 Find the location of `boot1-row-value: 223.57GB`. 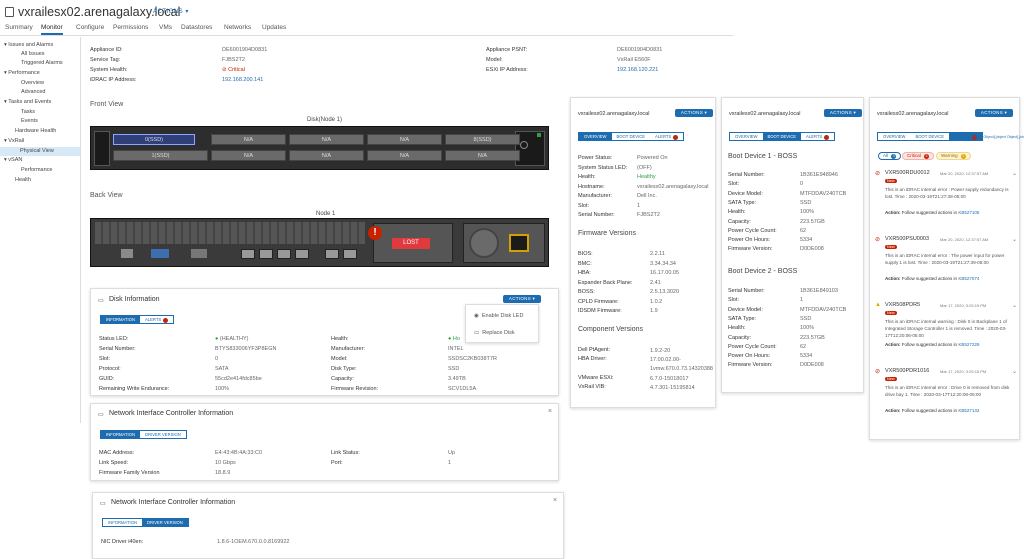

boot1-row-value: 223.57GB is located at coordinates (812, 221).